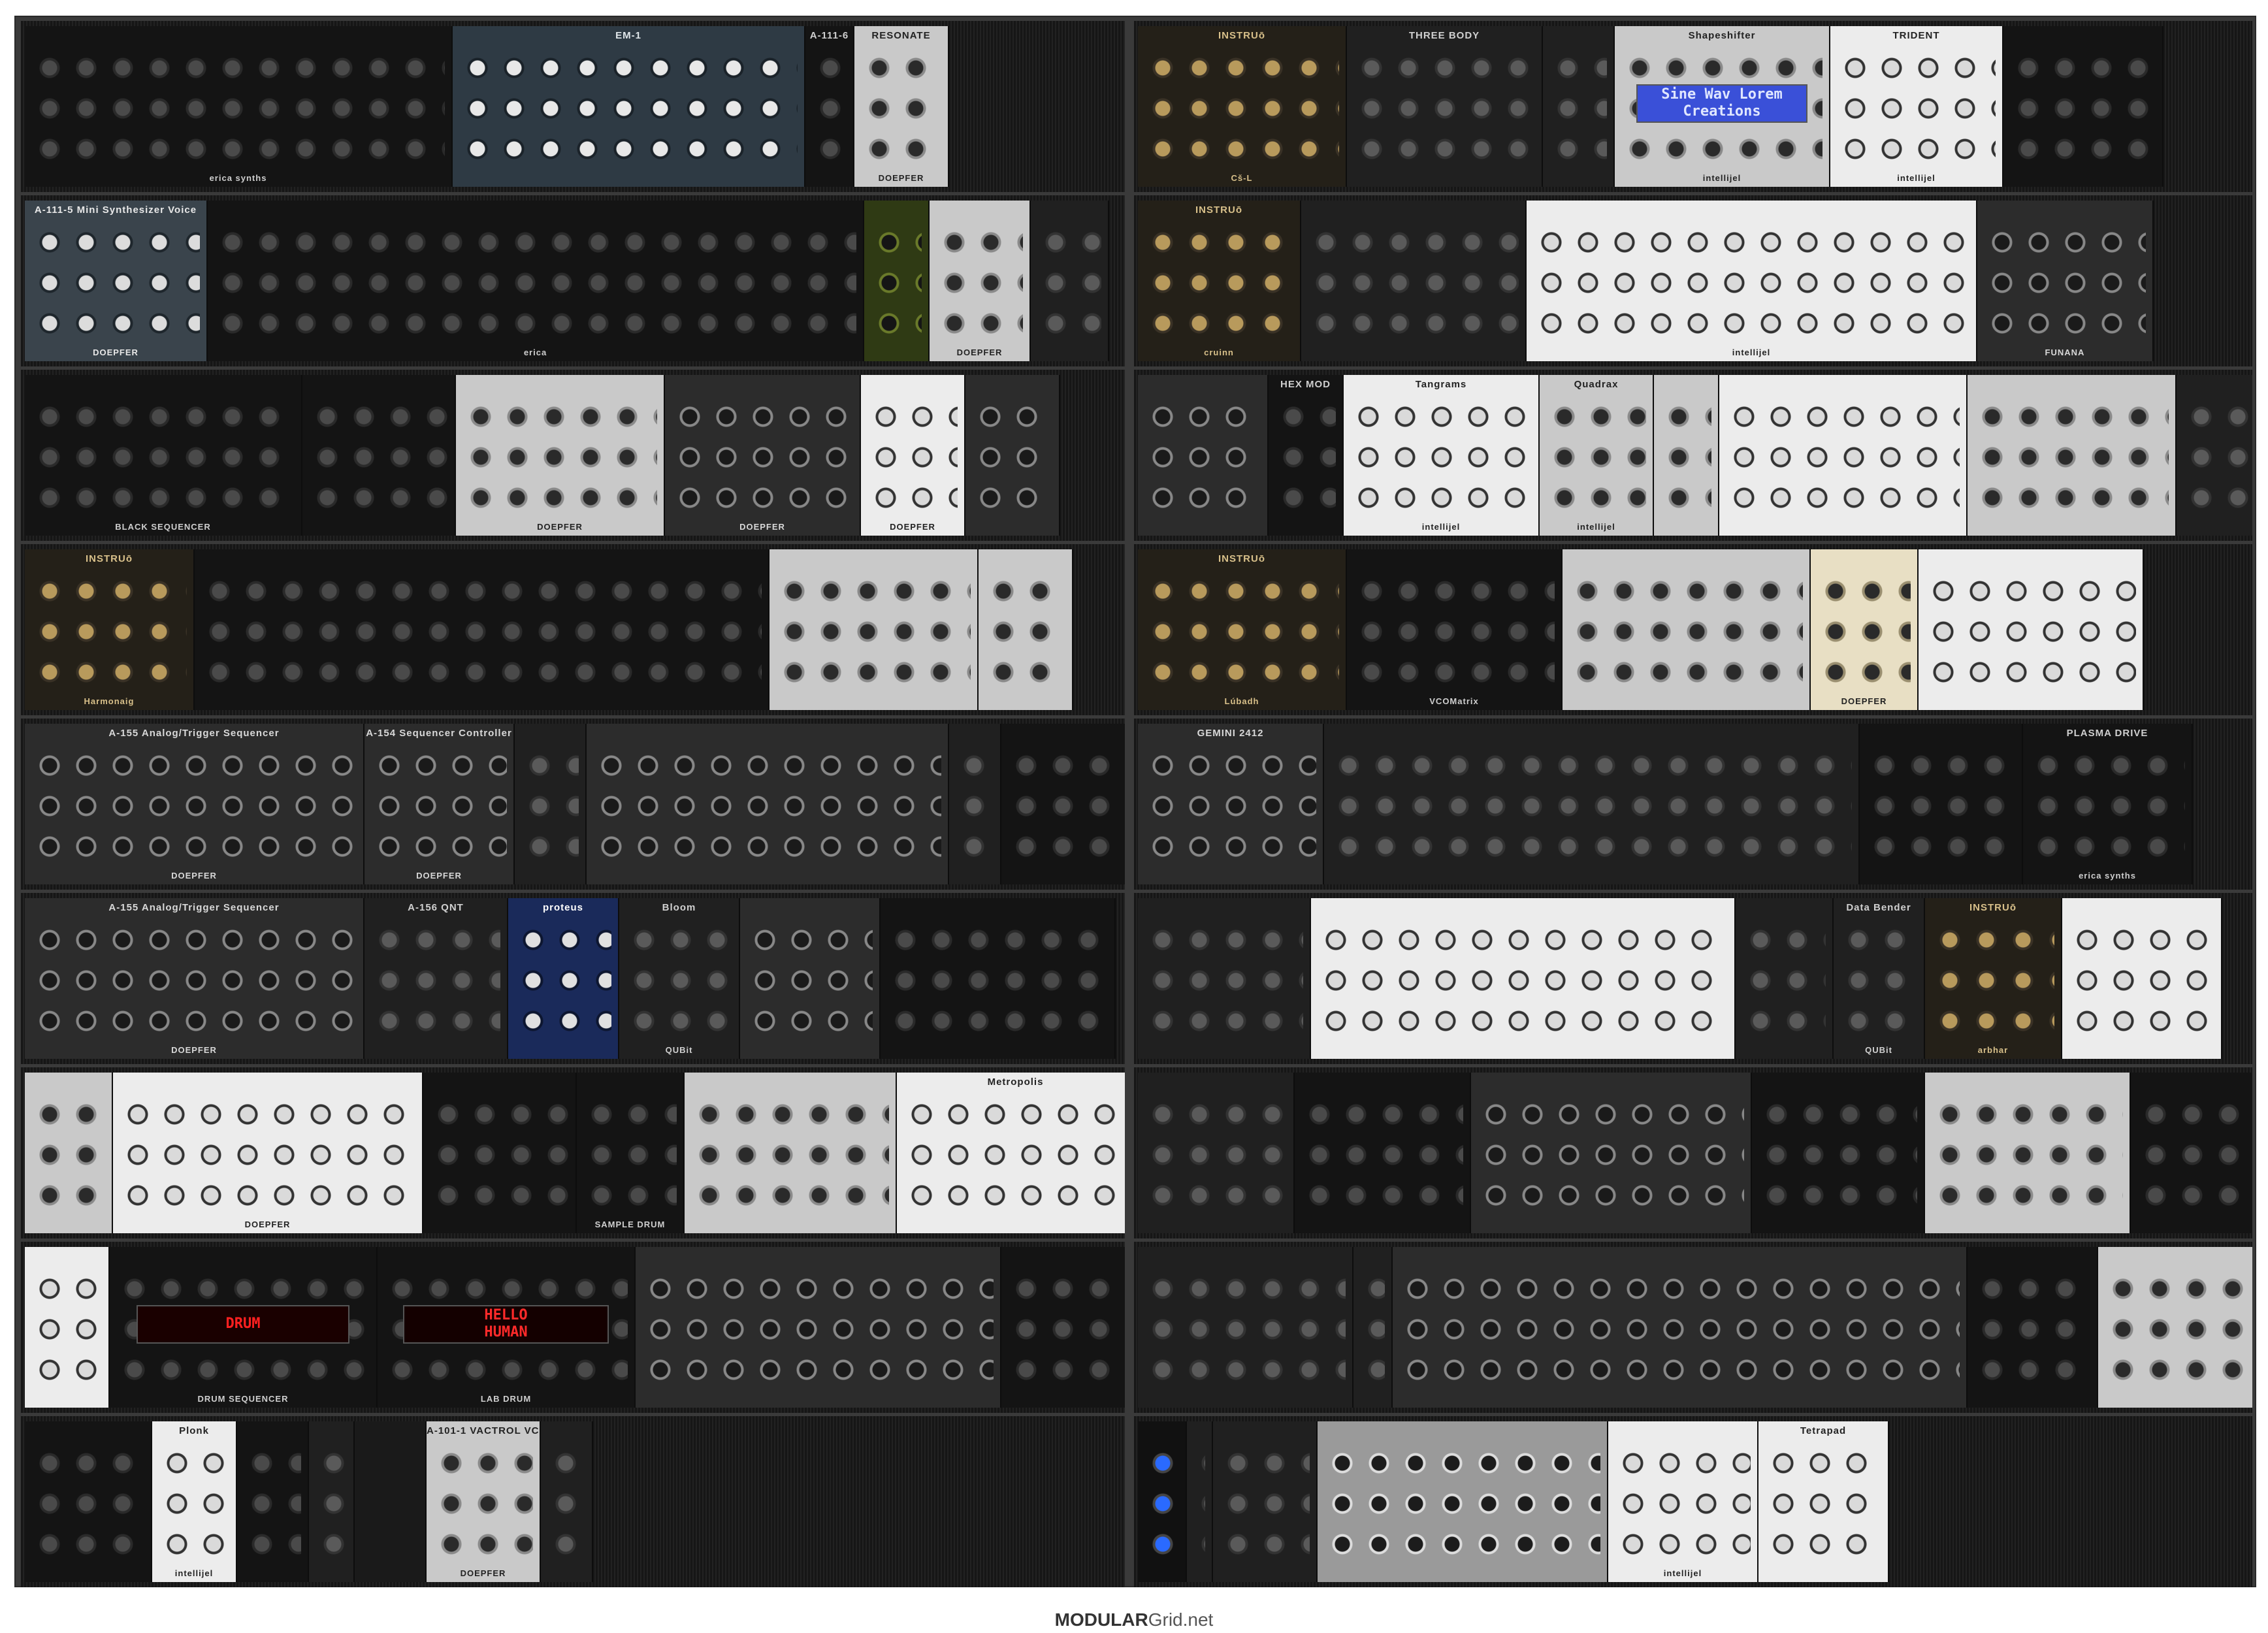 The width and height of the screenshot is (2268, 1633). I want to click on eurorack-module: FUNANA, so click(2065, 281).